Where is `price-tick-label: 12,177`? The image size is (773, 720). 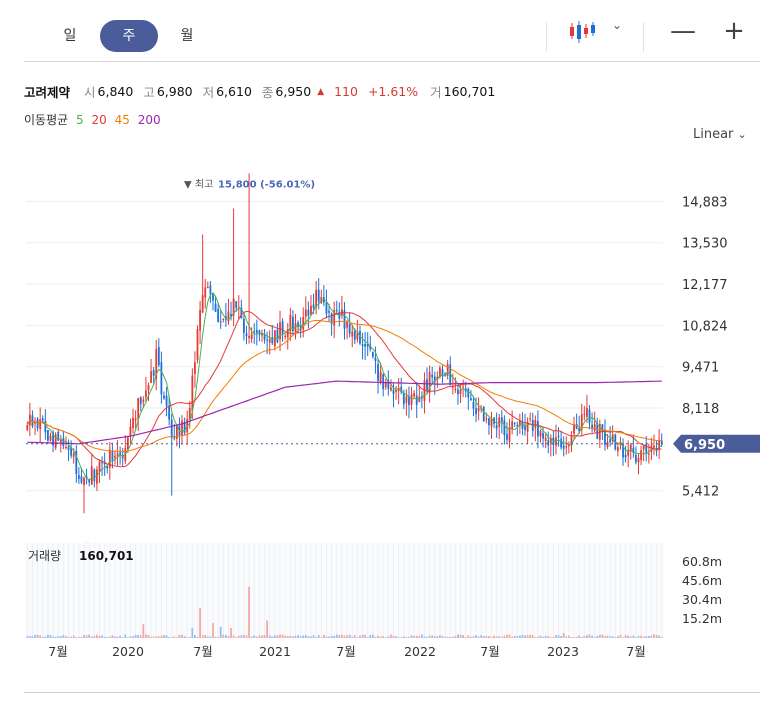
price-tick-label: 12,177 is located at coordinates (705, 285).